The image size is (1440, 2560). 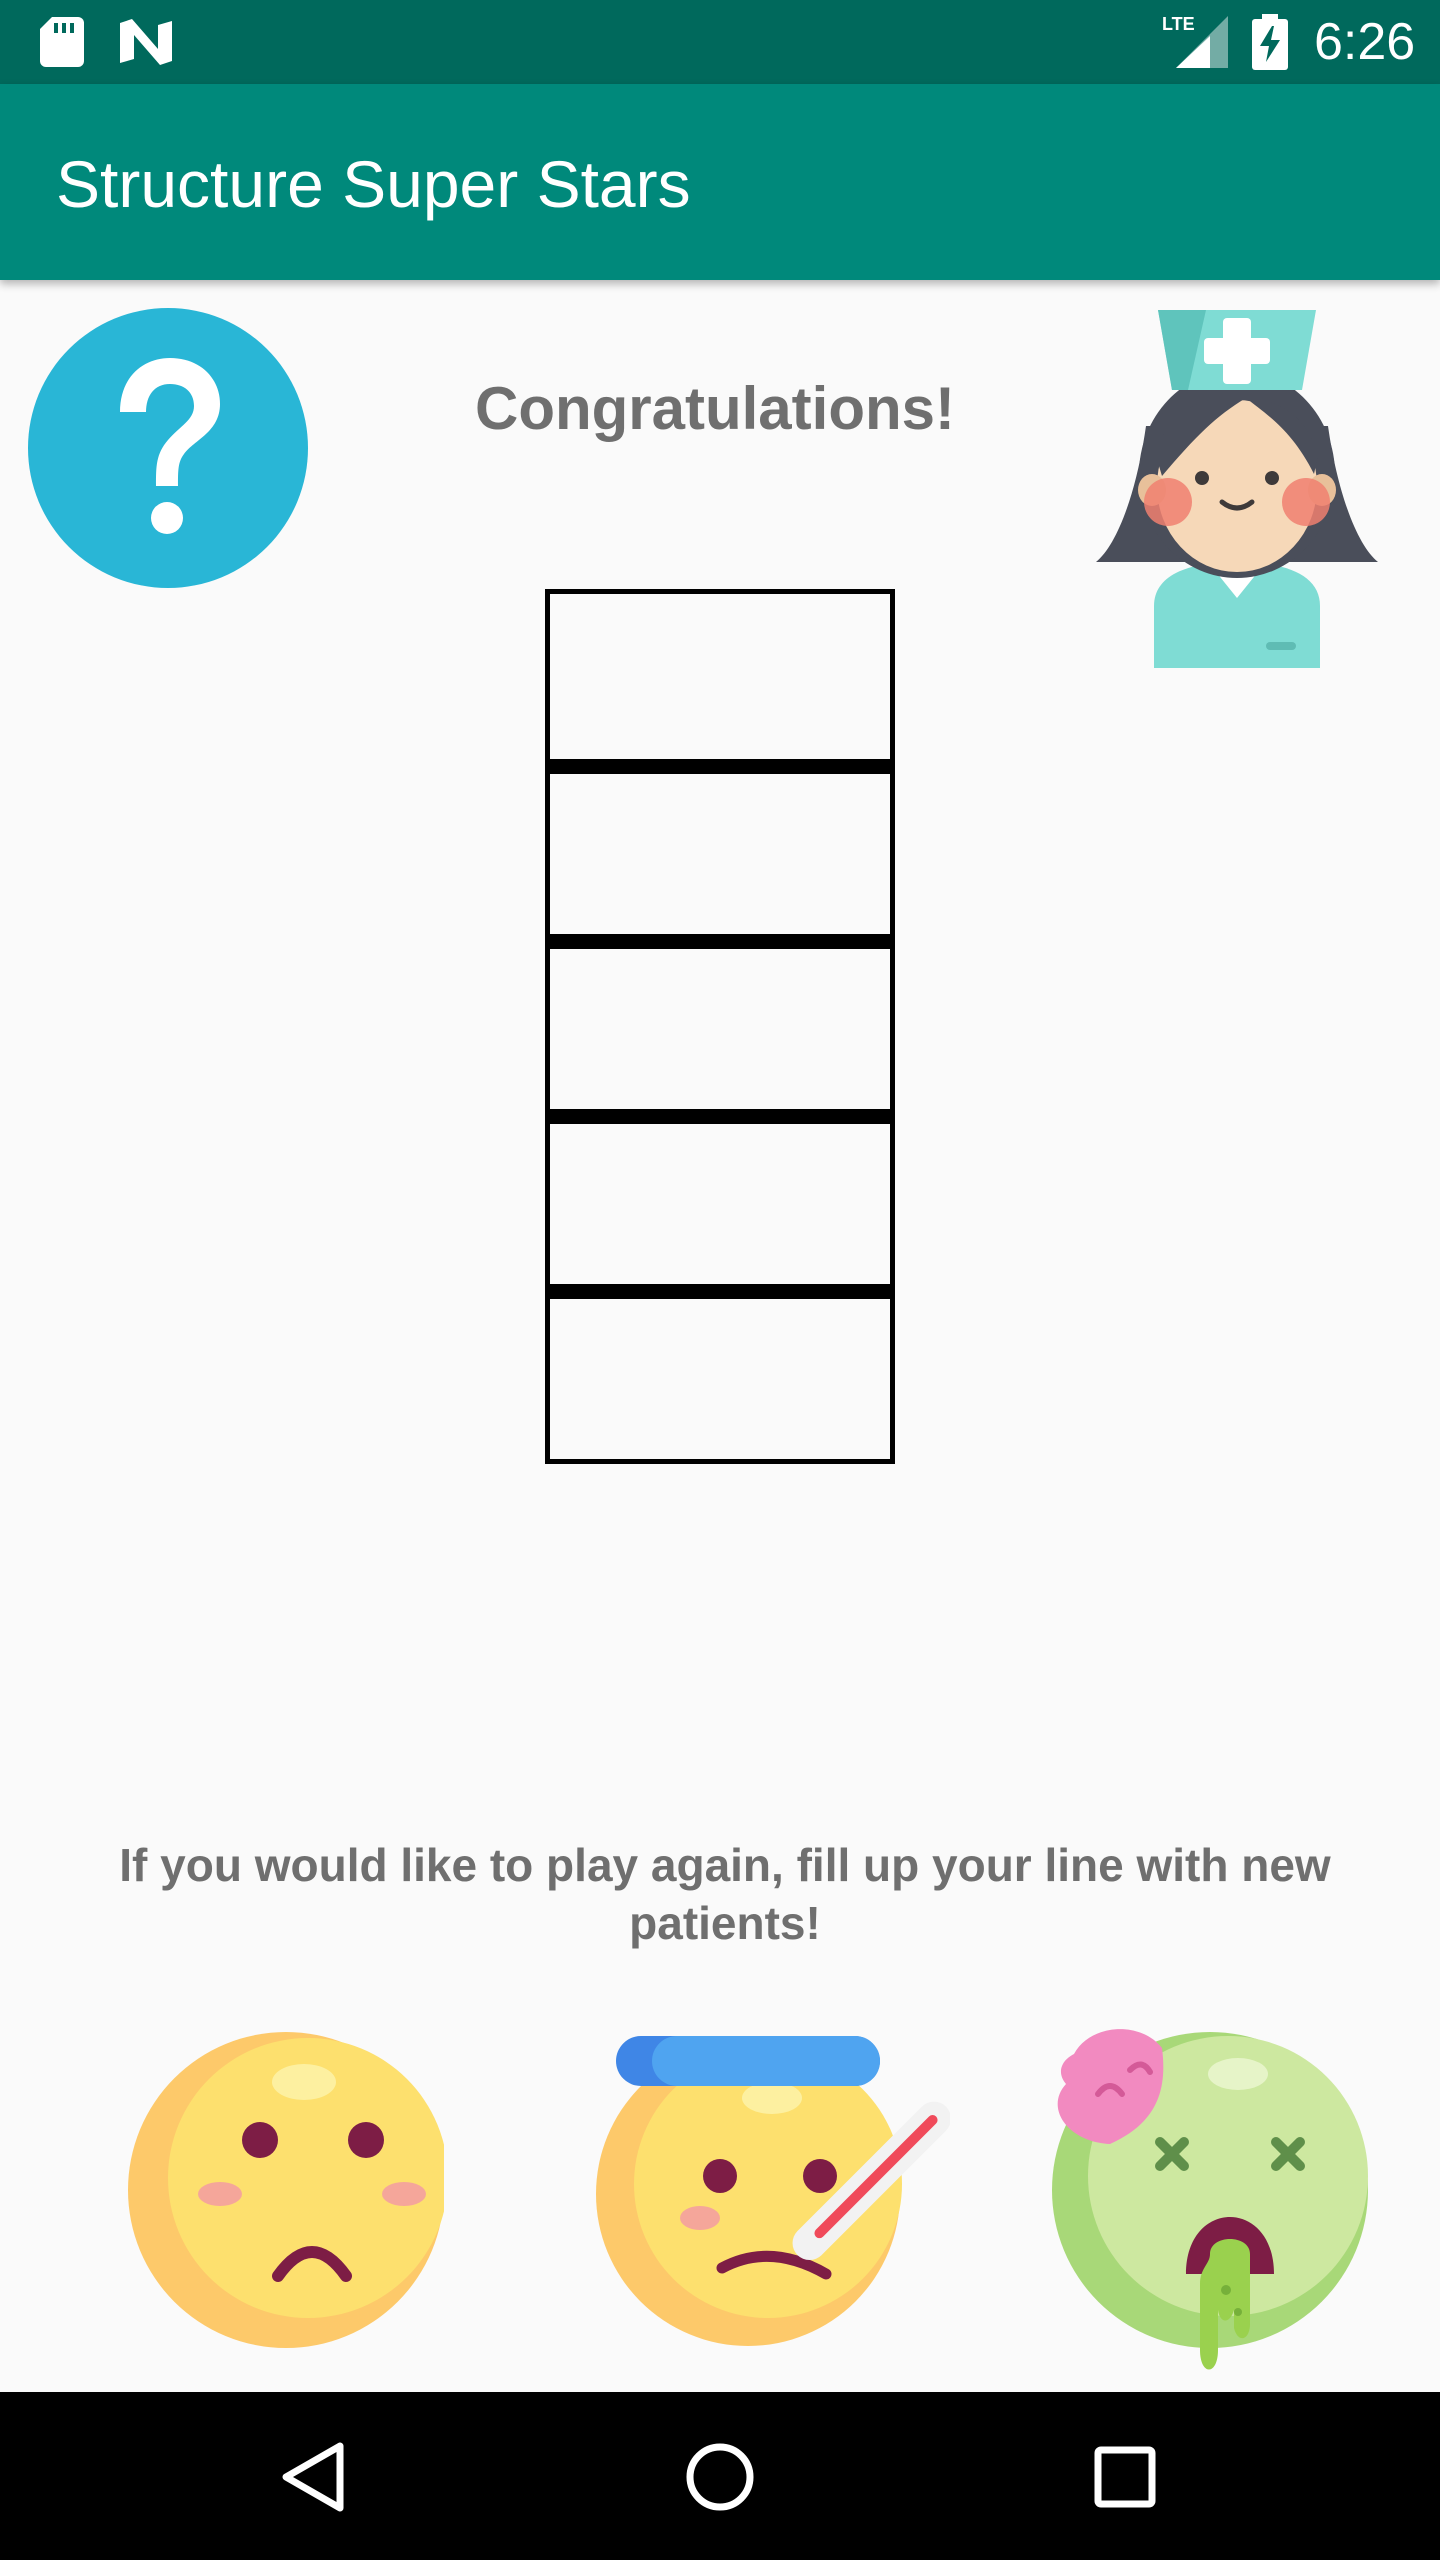 I want to click on battery-charging-icon, so click(x=1270, y=42).